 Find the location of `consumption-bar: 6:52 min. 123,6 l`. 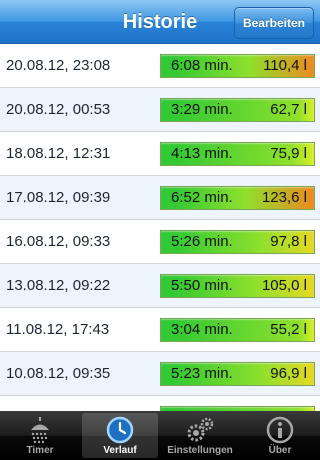

consumption-bar: 6:52 min. 123,6 l is located at coordinates (237, 198).